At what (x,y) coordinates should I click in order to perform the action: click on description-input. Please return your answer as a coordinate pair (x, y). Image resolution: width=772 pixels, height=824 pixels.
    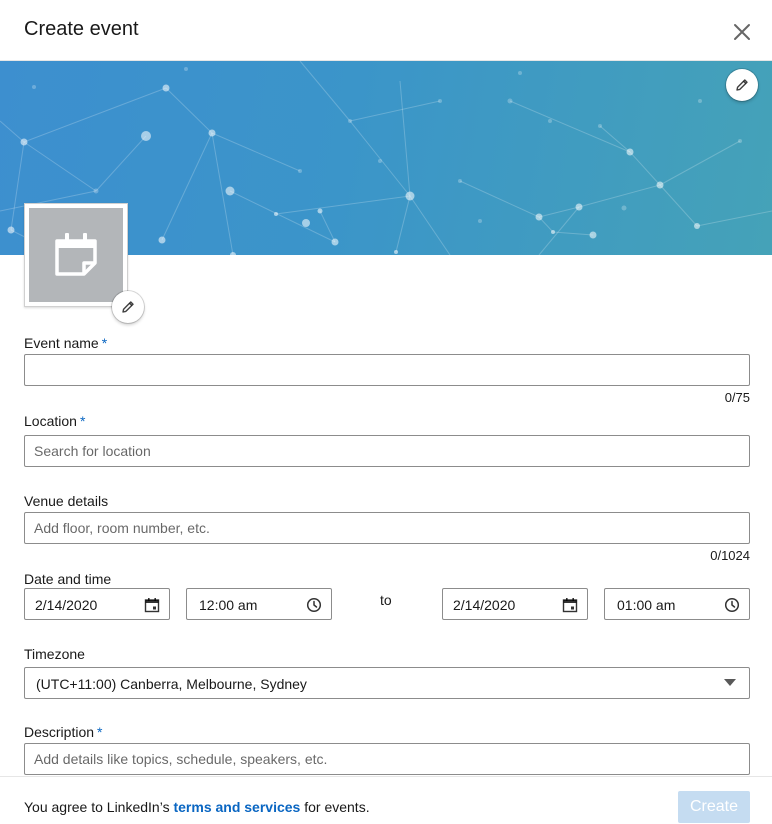
    Looking at the image, I should click on (387, 759).